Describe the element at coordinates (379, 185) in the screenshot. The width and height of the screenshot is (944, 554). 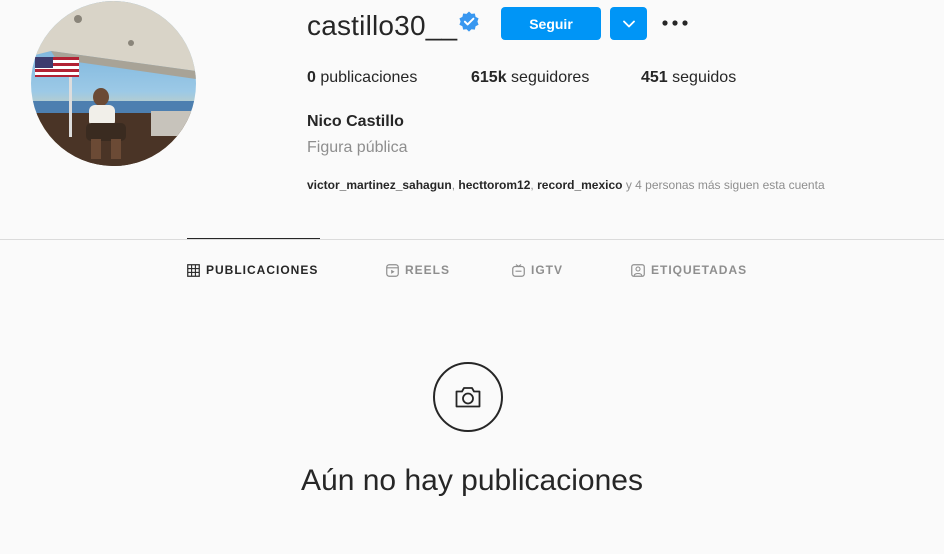
I see `follower-link: victor_martinez_sahagun` at that location.